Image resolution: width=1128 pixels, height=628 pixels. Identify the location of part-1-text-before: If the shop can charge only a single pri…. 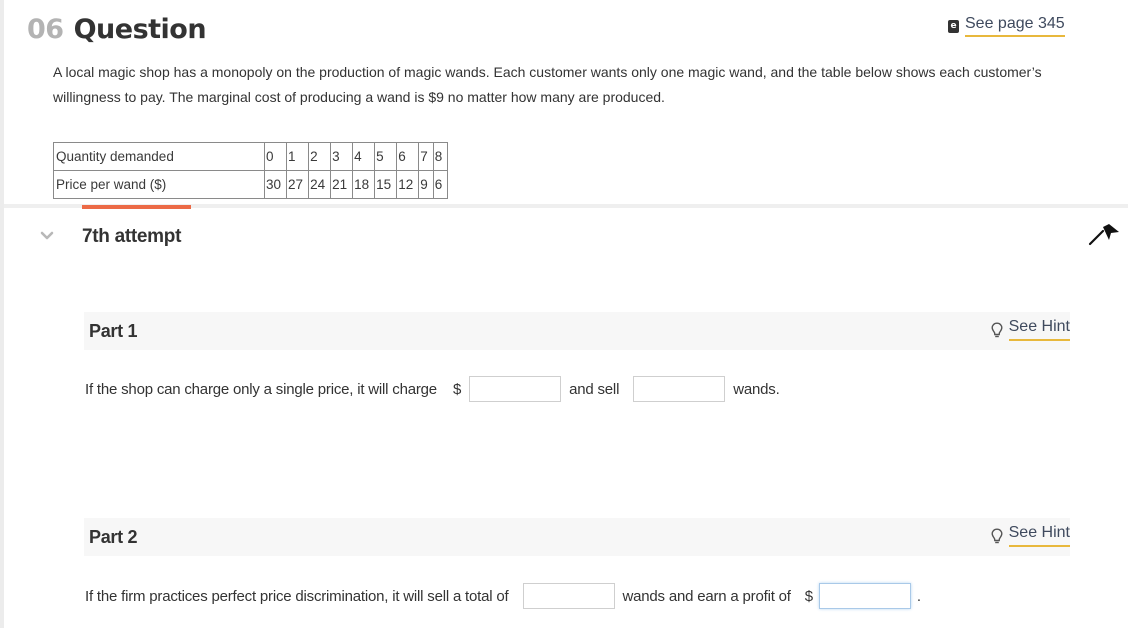
(261, 389).